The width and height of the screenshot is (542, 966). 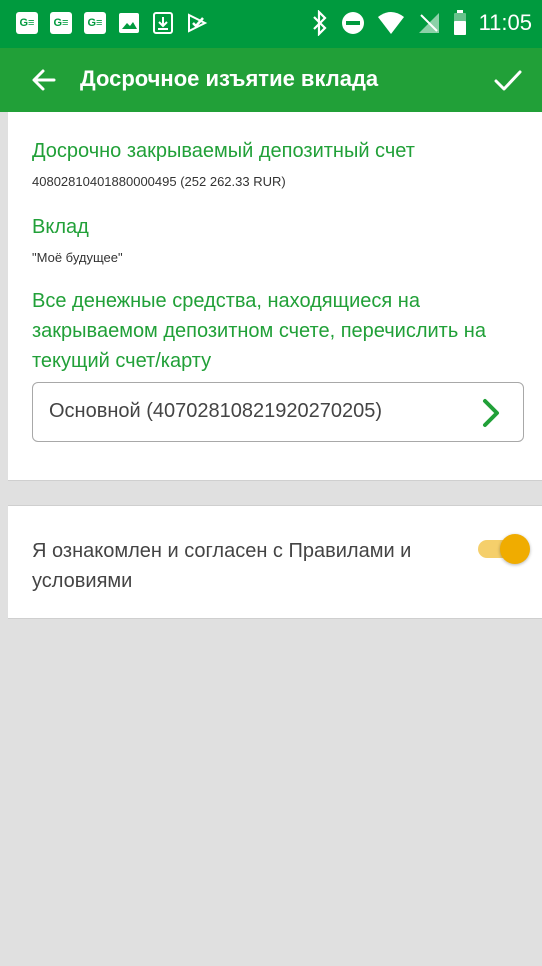 I want to click on transfer-account-value: Основной (40702810821920270205), so click(x=216, y=411).